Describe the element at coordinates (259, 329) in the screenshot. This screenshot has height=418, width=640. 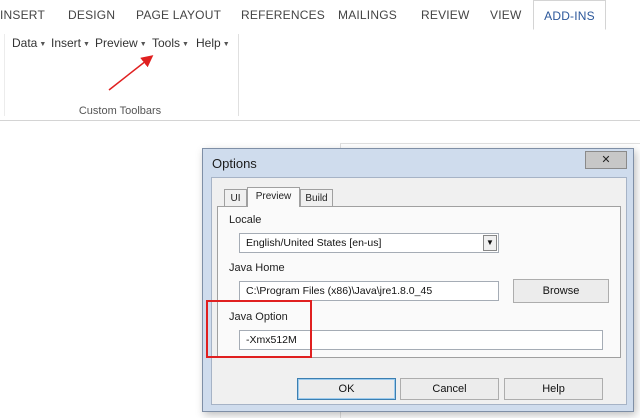
I see `red-highlight-annotation` at that location.